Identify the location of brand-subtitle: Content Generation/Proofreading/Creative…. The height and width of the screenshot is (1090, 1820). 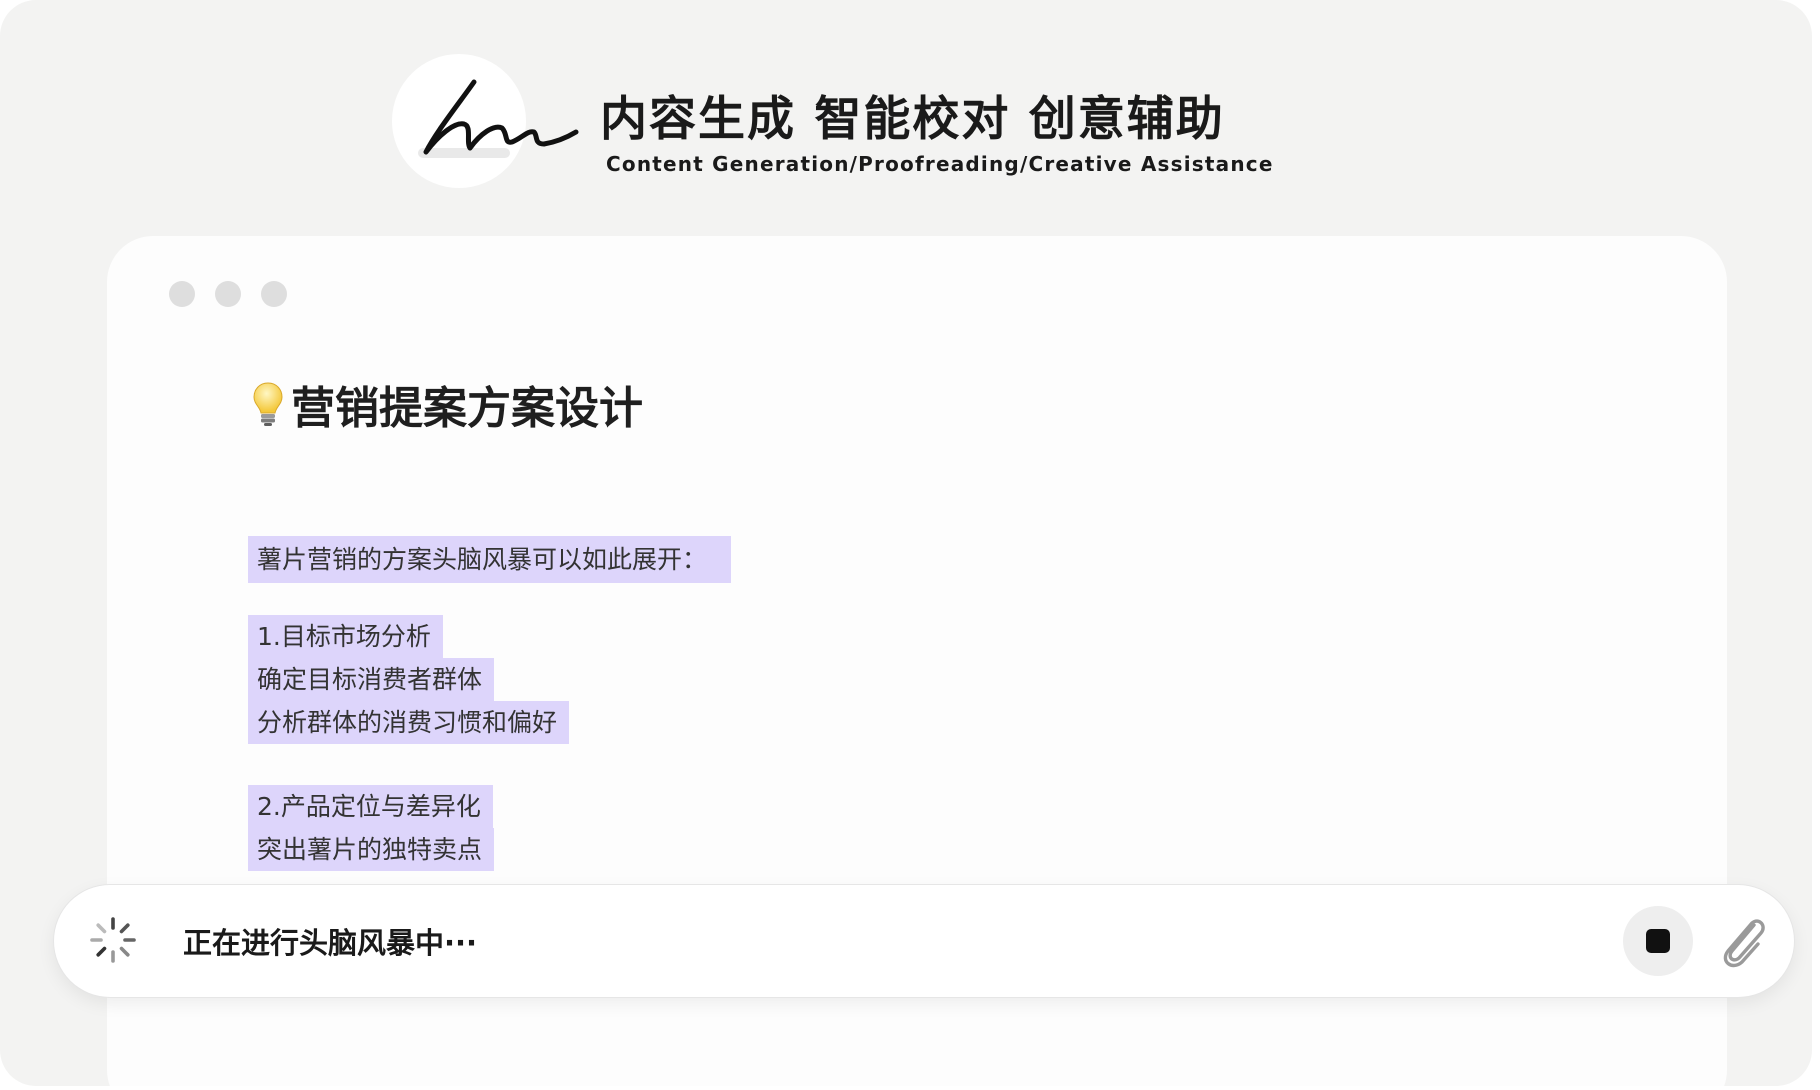
(940, 164).